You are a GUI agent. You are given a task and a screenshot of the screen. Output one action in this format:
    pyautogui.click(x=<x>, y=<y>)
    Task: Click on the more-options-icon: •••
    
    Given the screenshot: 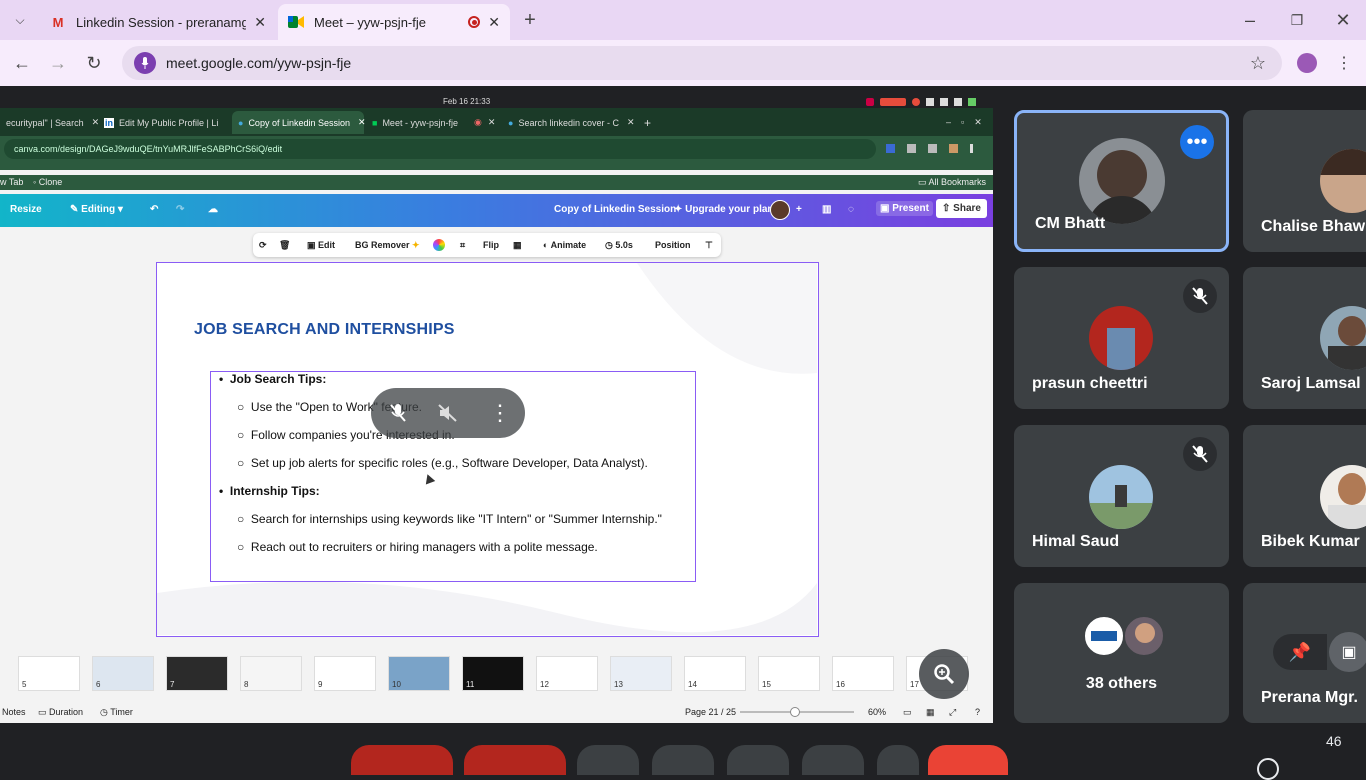 What is the action you would take?
    pyautogui.click(x=1197, y=142)
    